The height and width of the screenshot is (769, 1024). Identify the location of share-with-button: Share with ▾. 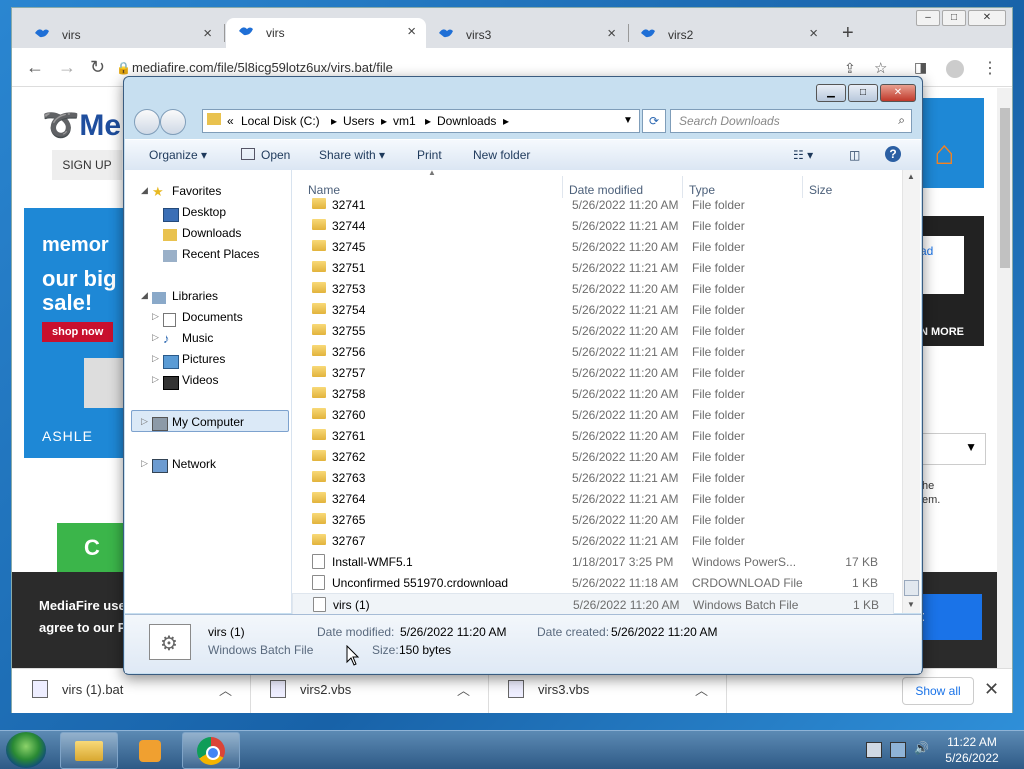
(352, 155).